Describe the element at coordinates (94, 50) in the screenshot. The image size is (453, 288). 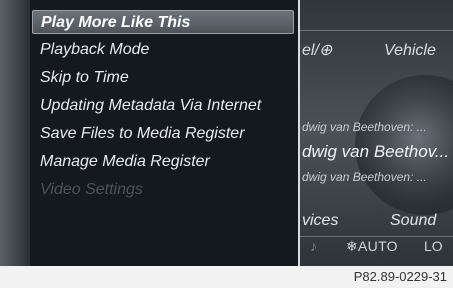
I see `menu-item-playback-mode: Playback Mode` at that location.